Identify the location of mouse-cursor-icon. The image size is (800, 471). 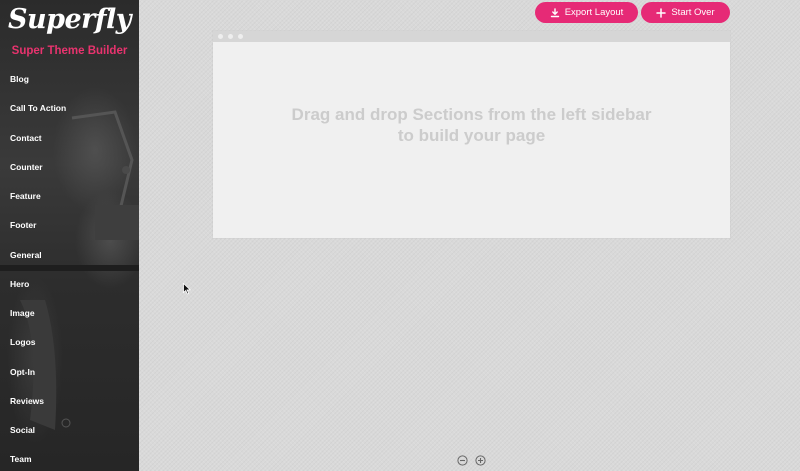
(187, 289).